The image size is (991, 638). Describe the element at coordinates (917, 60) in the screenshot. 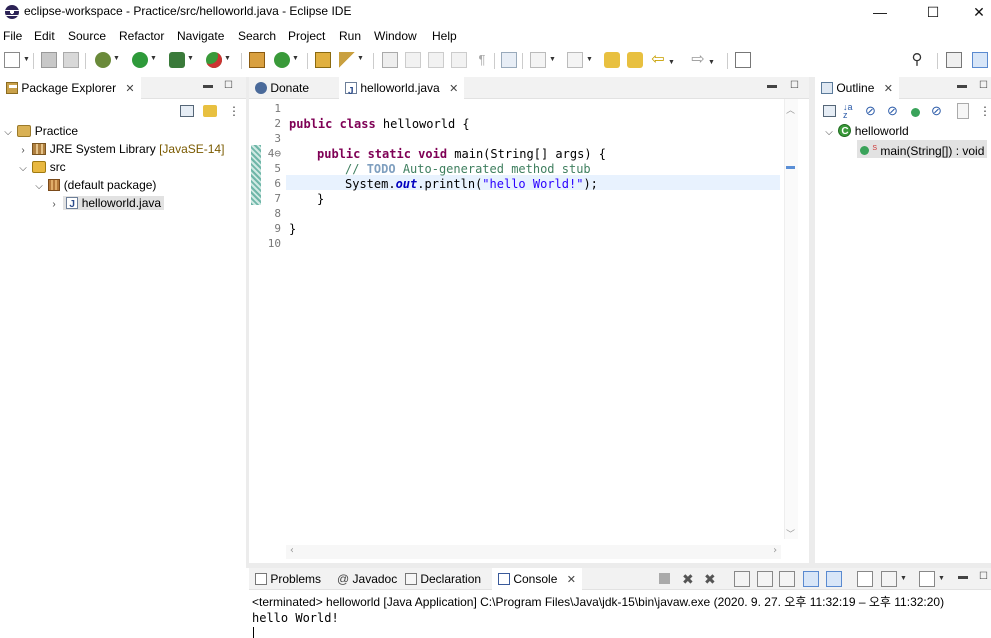

I see `quick-access-search-icon: ⚲` at that location.